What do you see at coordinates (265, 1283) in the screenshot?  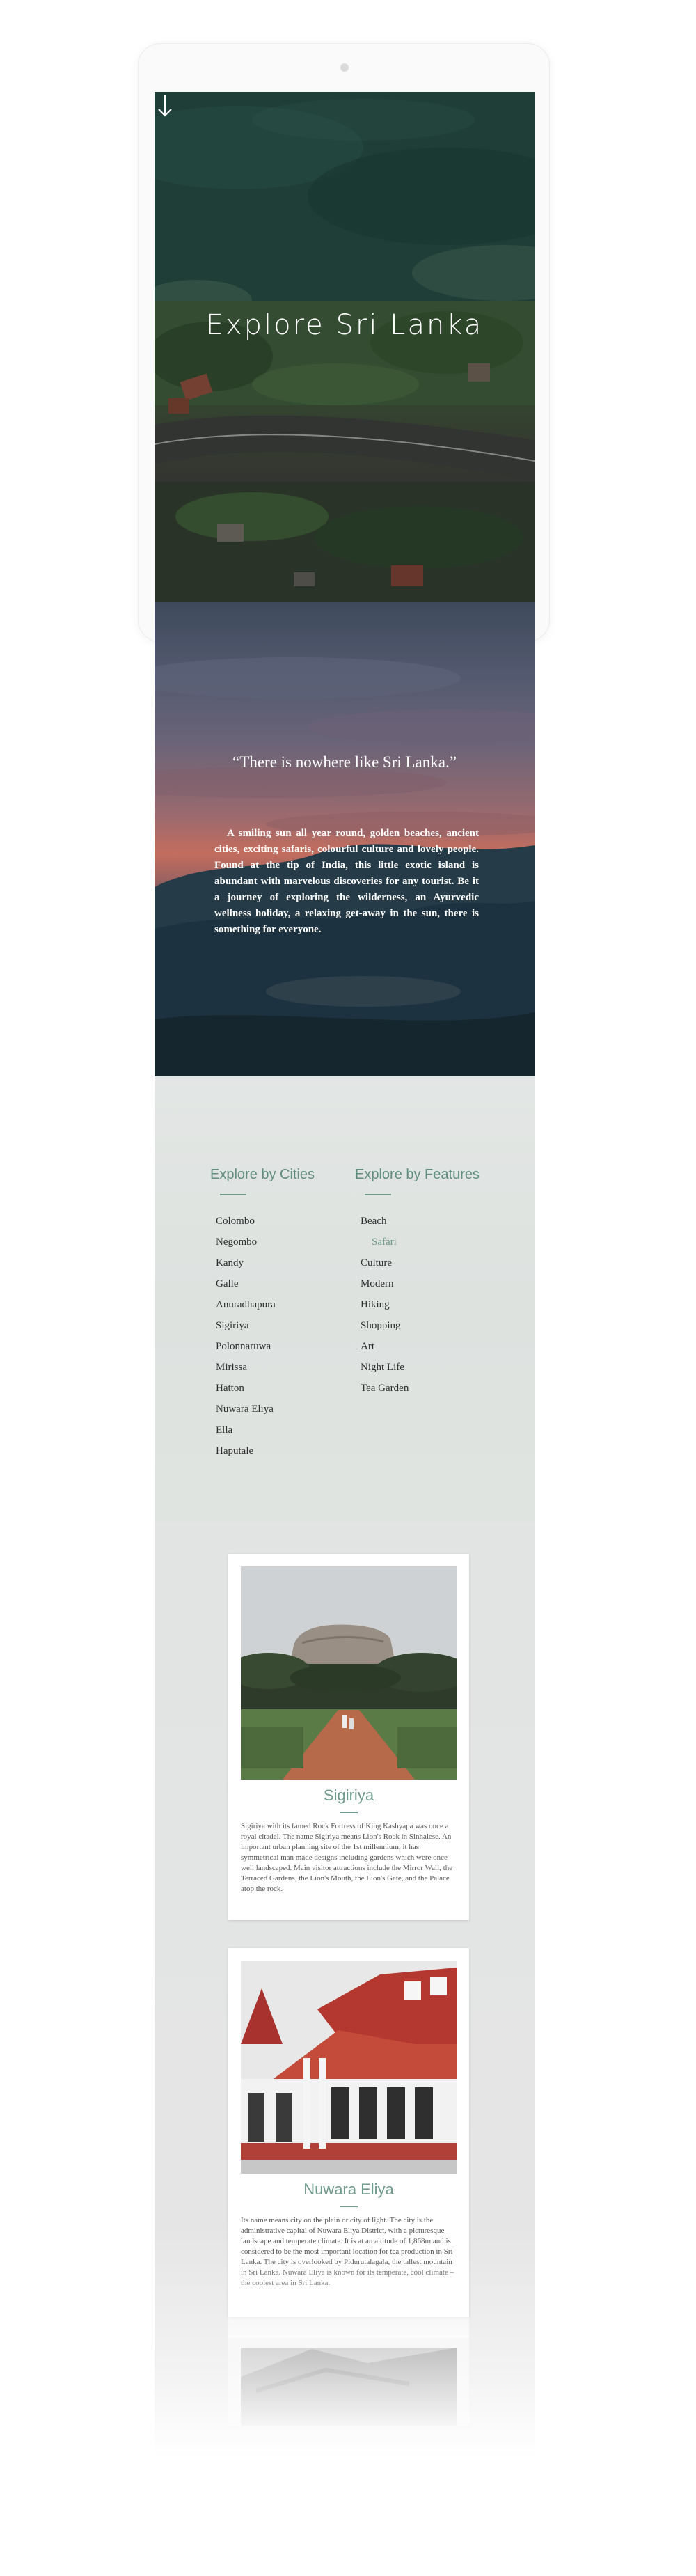 I see `city-link-galle: Galle` at bounding box center [265, 1283].